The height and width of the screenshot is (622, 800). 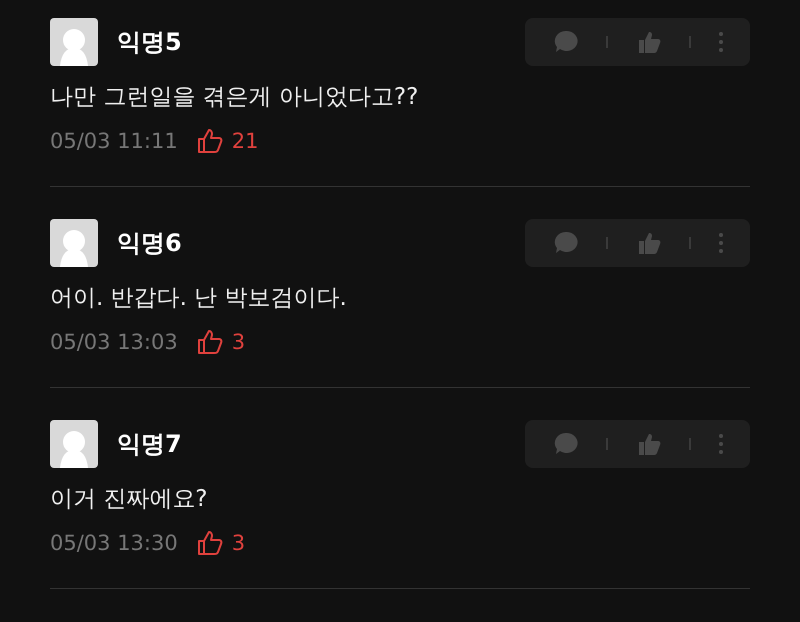 I want to click on timestamp: 05/03 11:11, so click(x=114, y=141).